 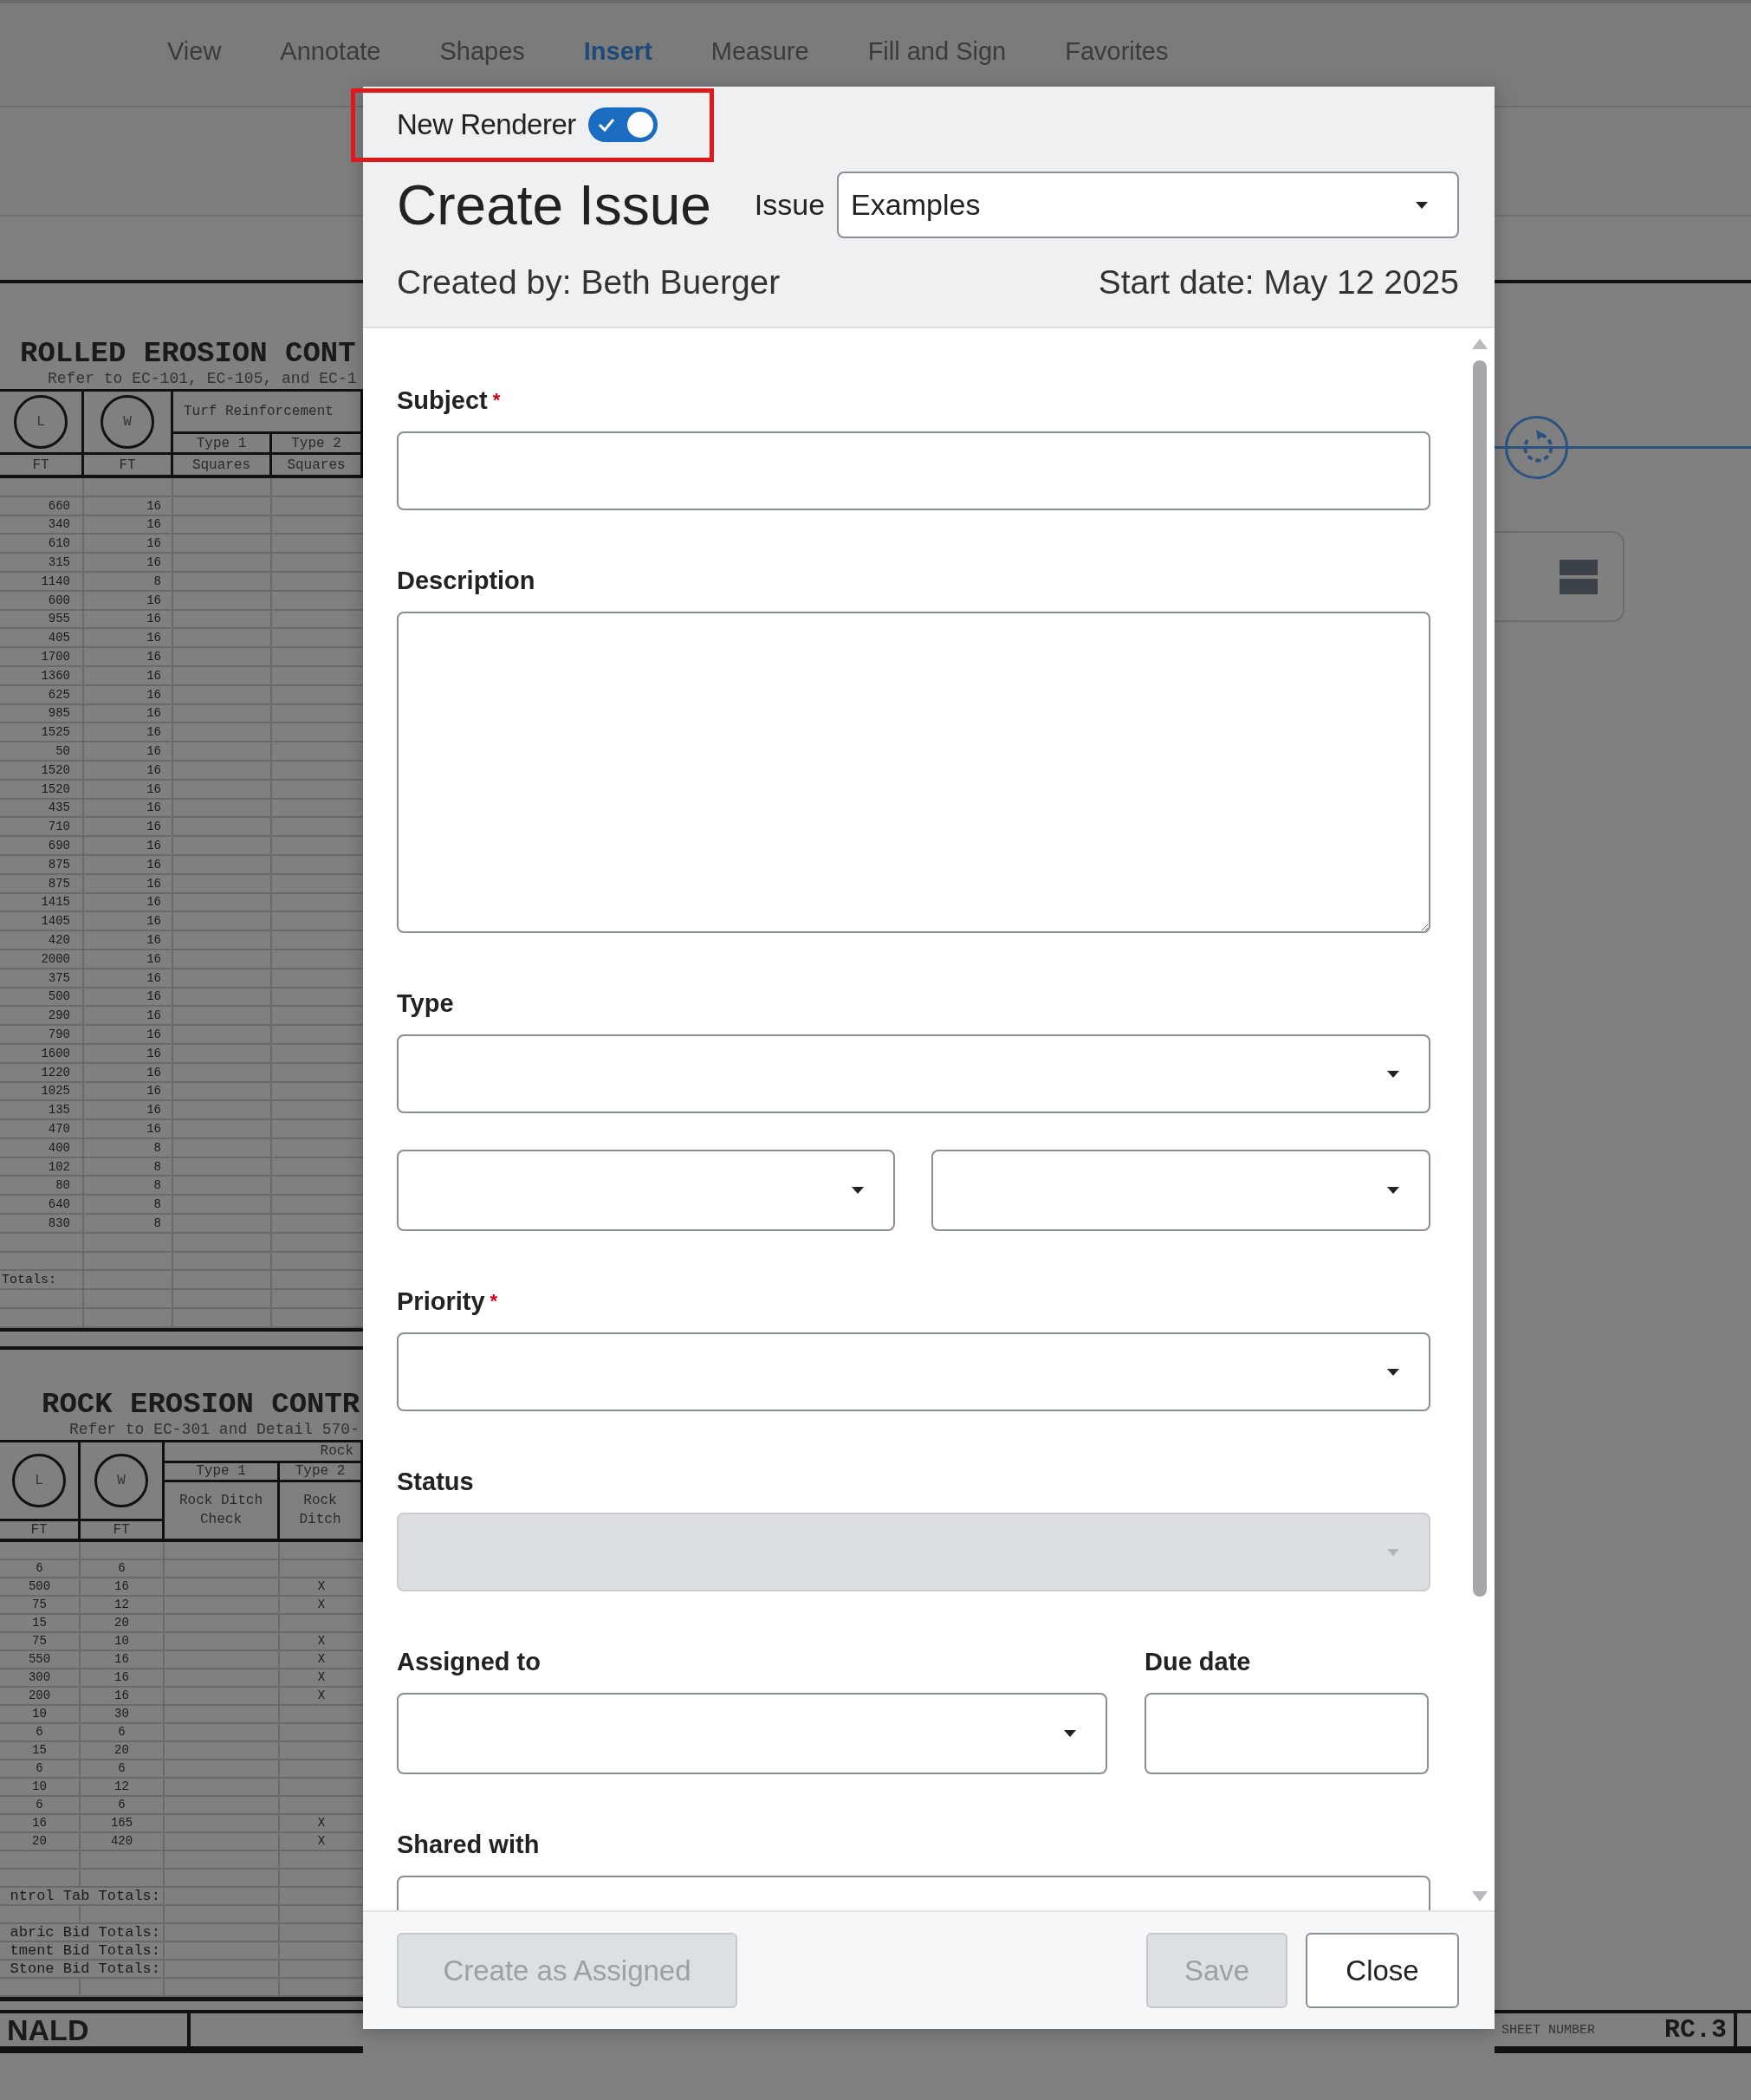 What do you see at coordinates (85, 1950) in the screenshot?
I see `table-cell: tment Bid Totals:` at bounding box center [85, 1950].